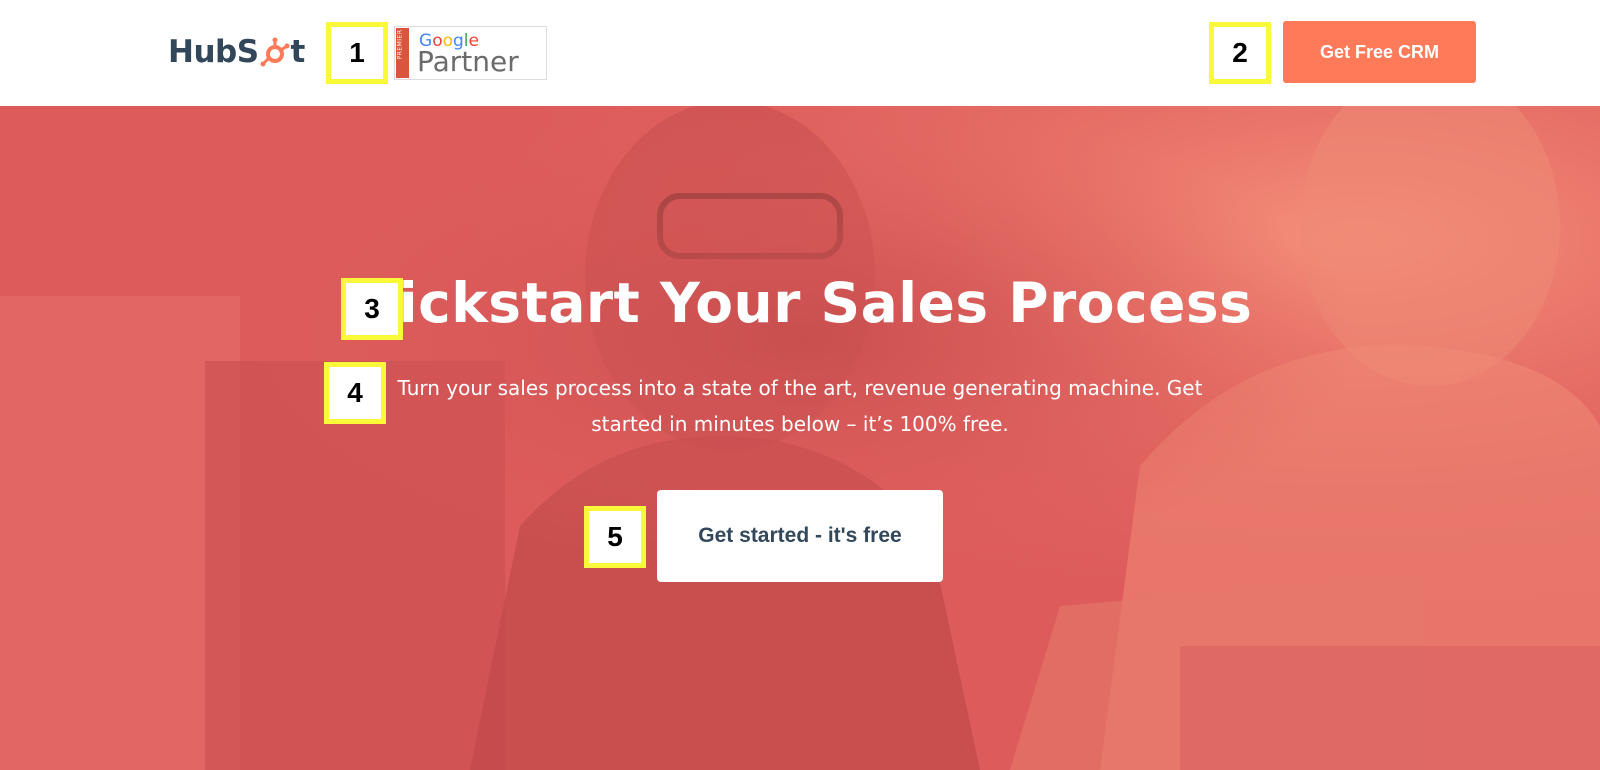 Image resolution: width=1600 pixels, height=770 pixels. What do you see at coordinates (468, 61) in the screenshot?
I see `partner-word: Partner` at bounding box center [468, 61].